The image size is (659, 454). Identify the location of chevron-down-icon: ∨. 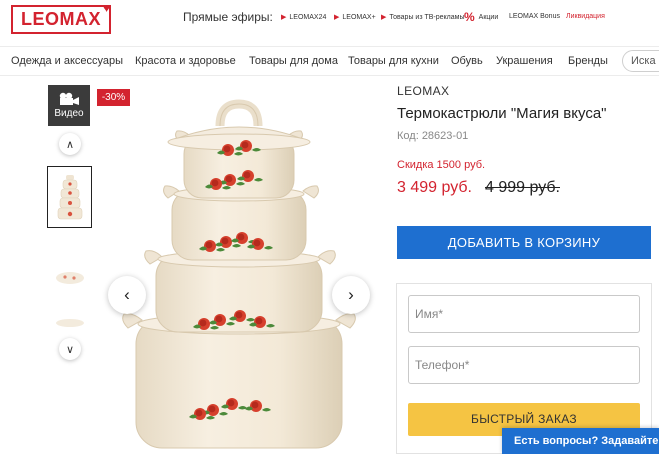
(70, 349).